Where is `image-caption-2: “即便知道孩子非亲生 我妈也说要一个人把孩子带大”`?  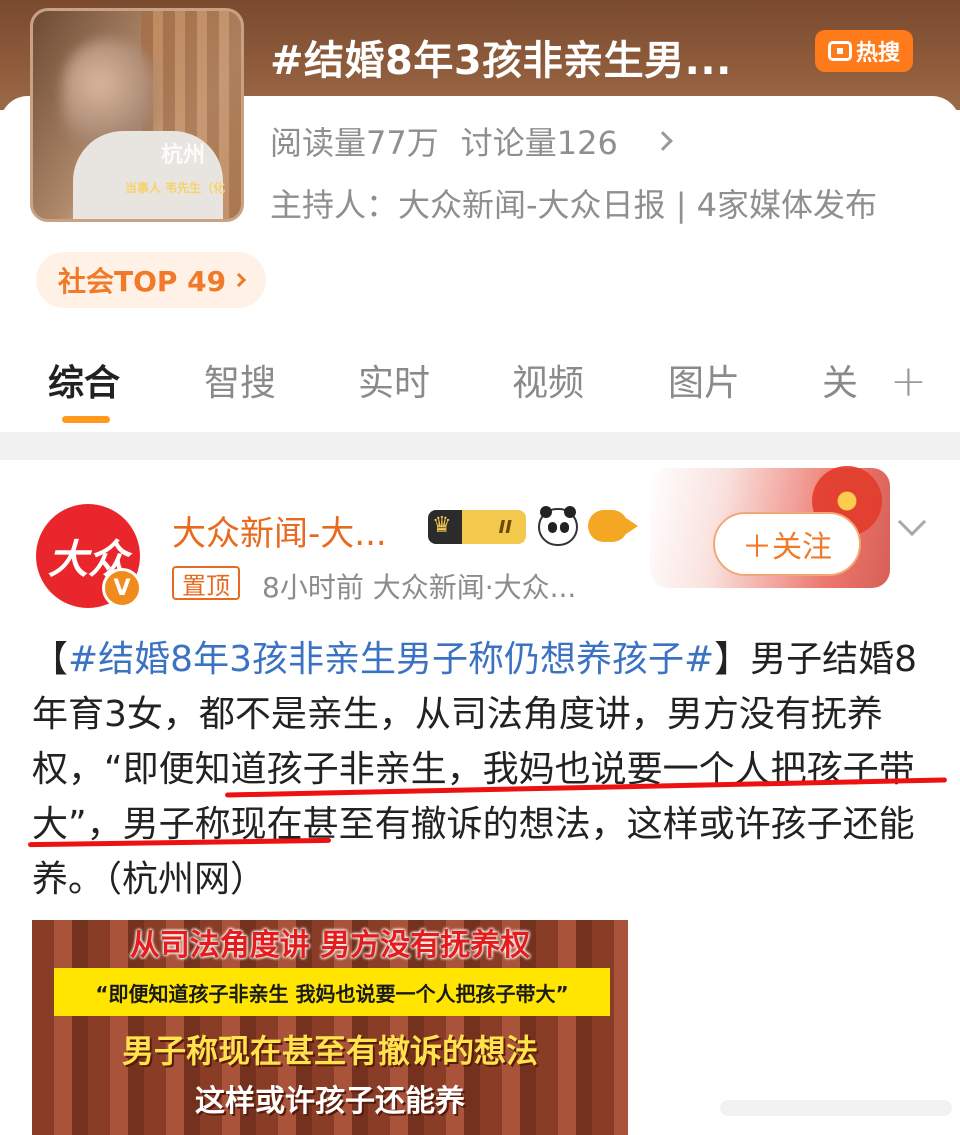 image-caption-2: “即便知道孩子非亲生 我妈也说要一个人把孩子带大” is located at coordinates (332, 992).